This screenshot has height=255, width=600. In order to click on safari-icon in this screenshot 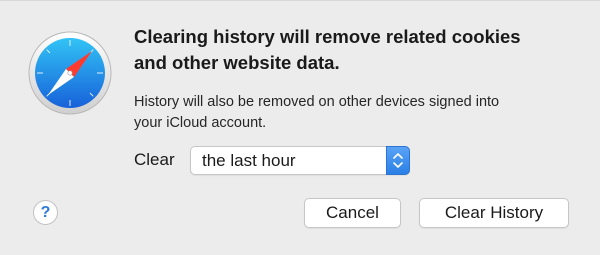, I will do `click(70, 73)`.